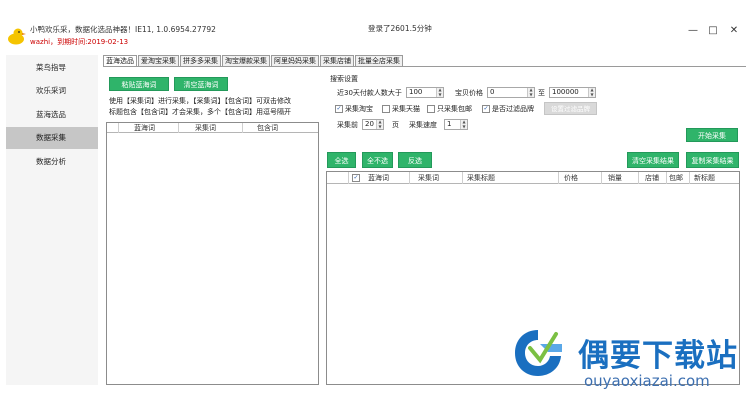 The image size is (754, 408). What do you see at coordinates (344, 79) in the screenshot?
I see `search-settings-title: 搜索设置` at bounding box center [344, 79].